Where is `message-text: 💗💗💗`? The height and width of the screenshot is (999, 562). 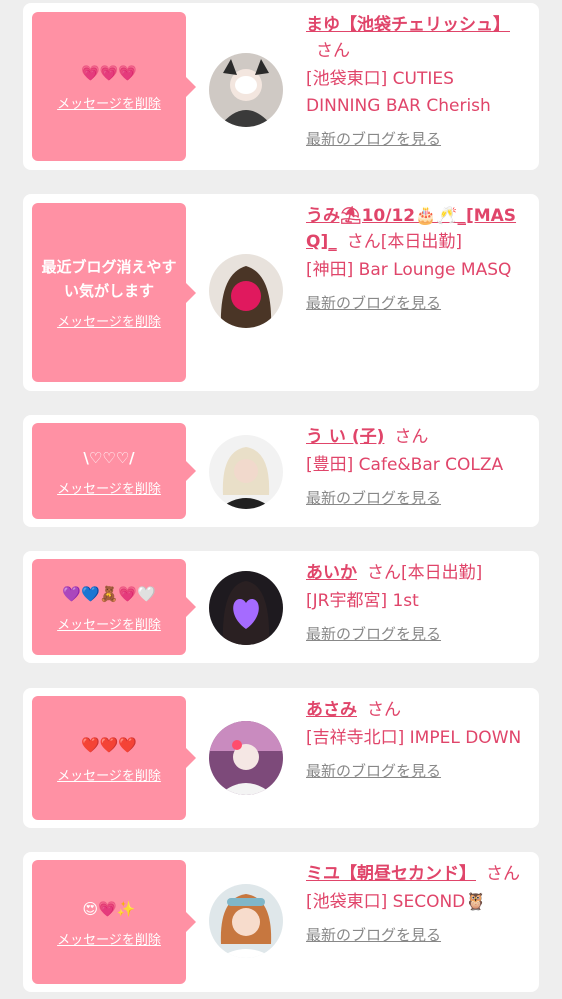
message-text: 💗💗💗 is located at coordinates (109, 73).